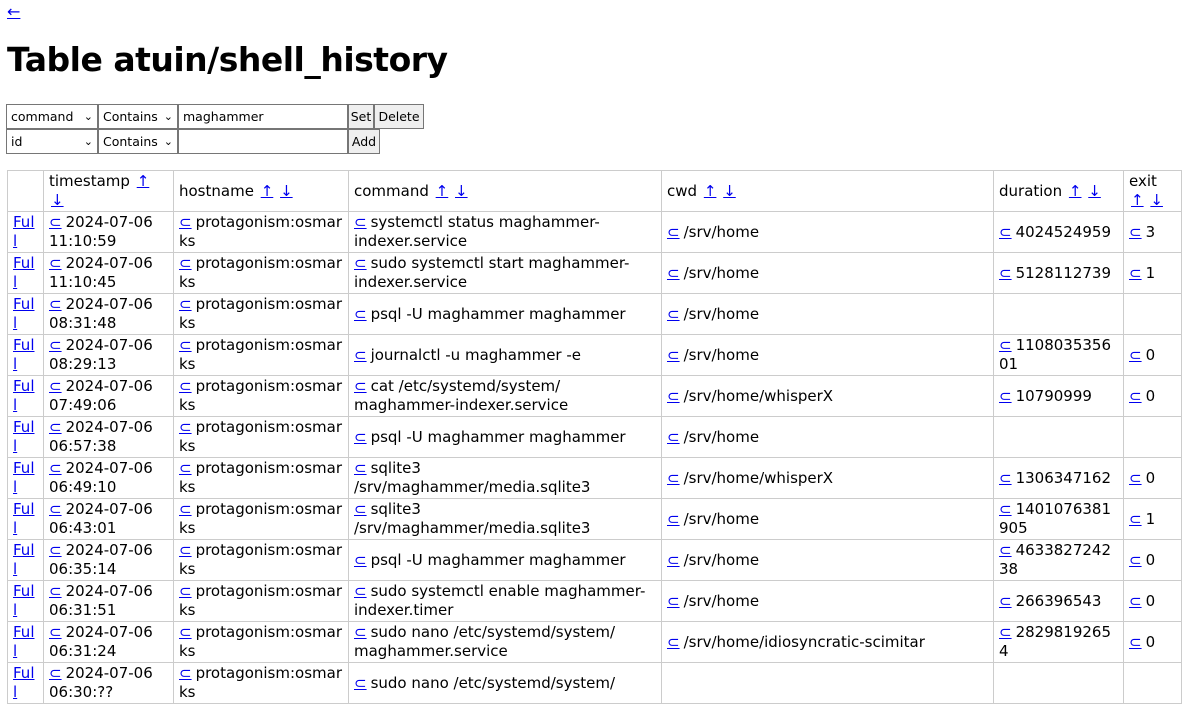  Describe the element at coordinates (399, 116) in the screenshot. I see `delete-filter-button: Delete` at that location.